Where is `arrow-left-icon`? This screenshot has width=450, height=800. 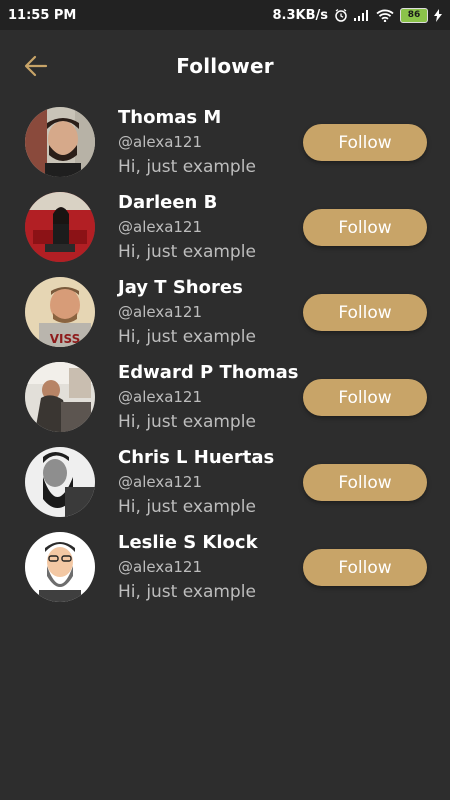
arrow-left-icon is located at coordinates (36, 66).